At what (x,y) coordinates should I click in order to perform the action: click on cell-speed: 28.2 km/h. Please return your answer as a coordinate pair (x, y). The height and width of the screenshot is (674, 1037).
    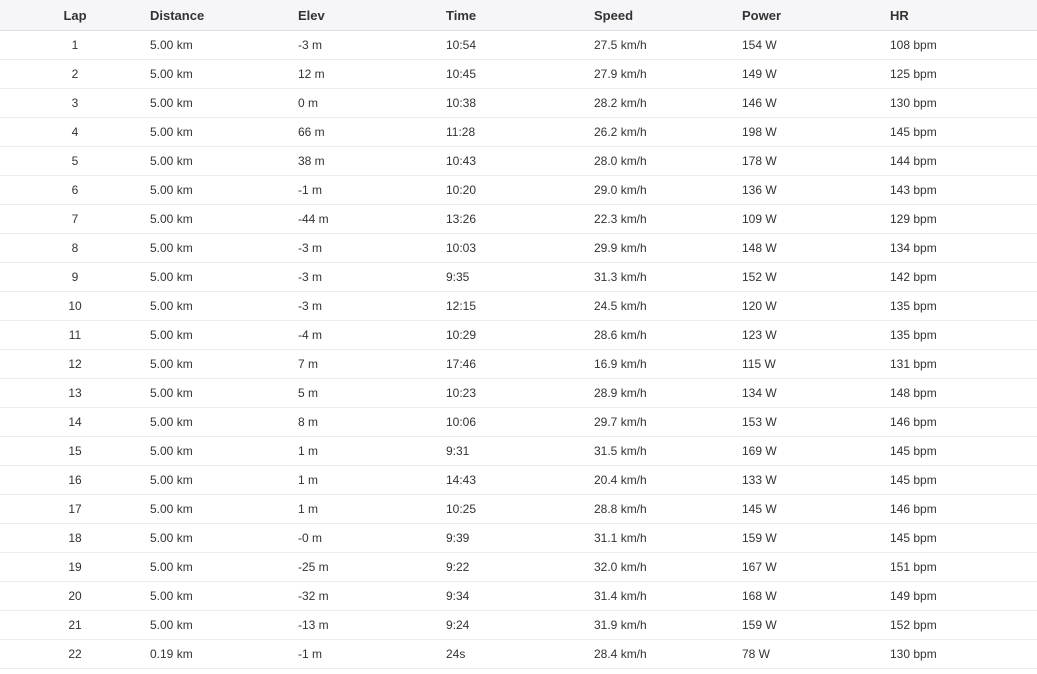
    Looking at the image, I should click on (668, 103).